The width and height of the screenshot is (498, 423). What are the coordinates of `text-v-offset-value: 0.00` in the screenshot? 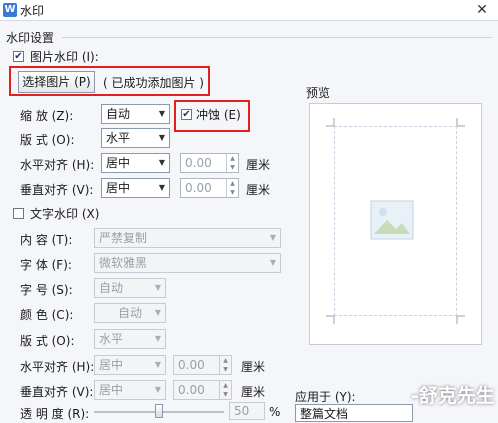 It's located at (191, 390).